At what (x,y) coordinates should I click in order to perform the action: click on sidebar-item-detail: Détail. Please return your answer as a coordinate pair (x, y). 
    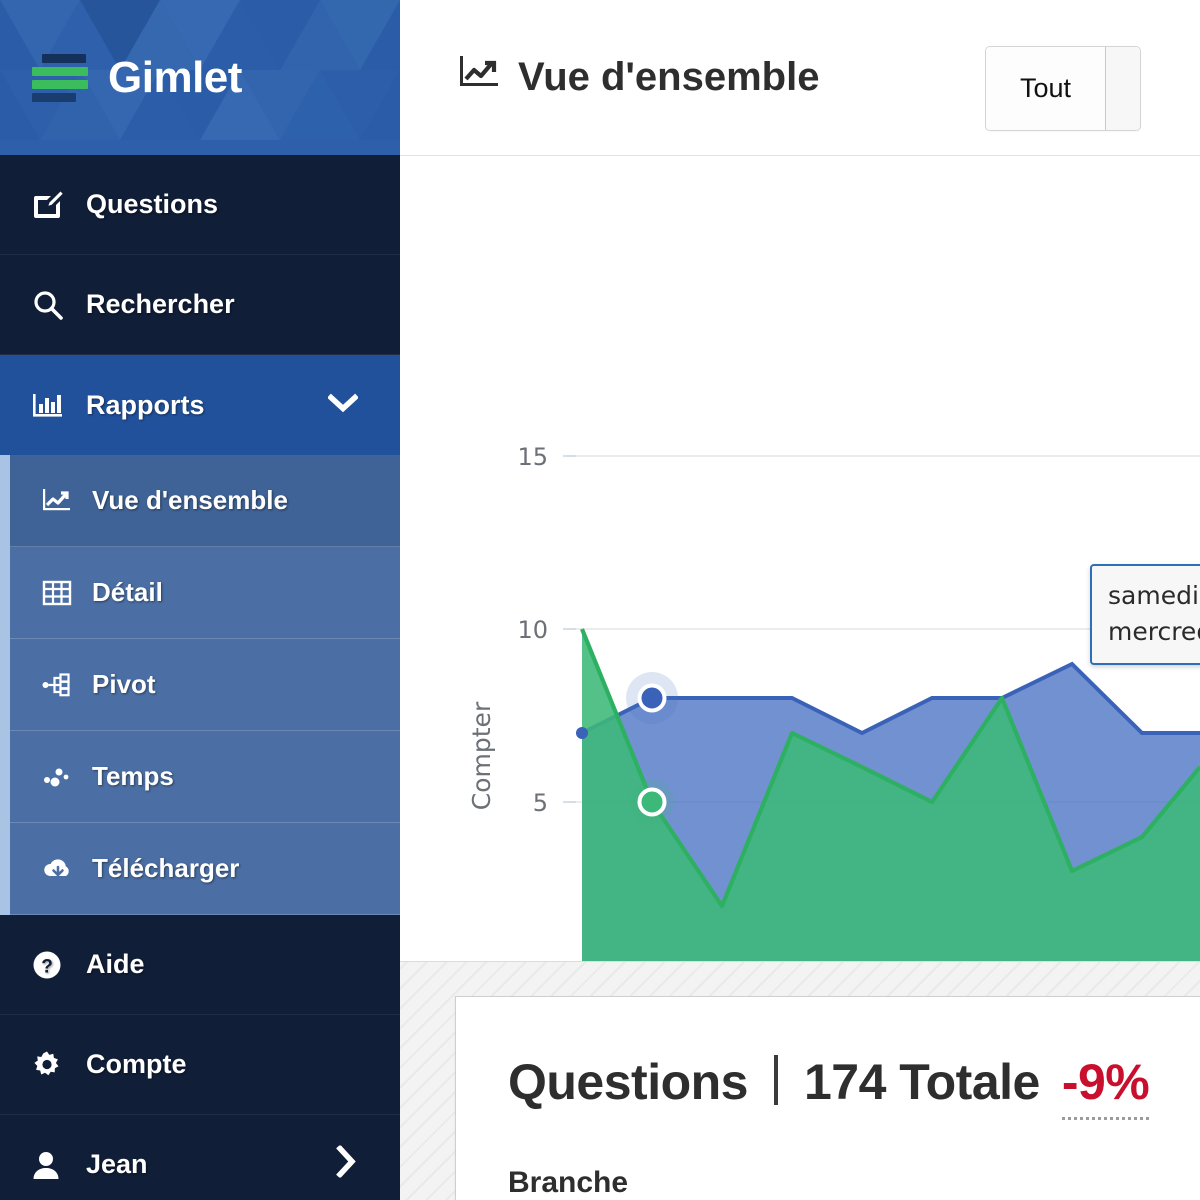
    Looking at the image, I should click on (205, 593).